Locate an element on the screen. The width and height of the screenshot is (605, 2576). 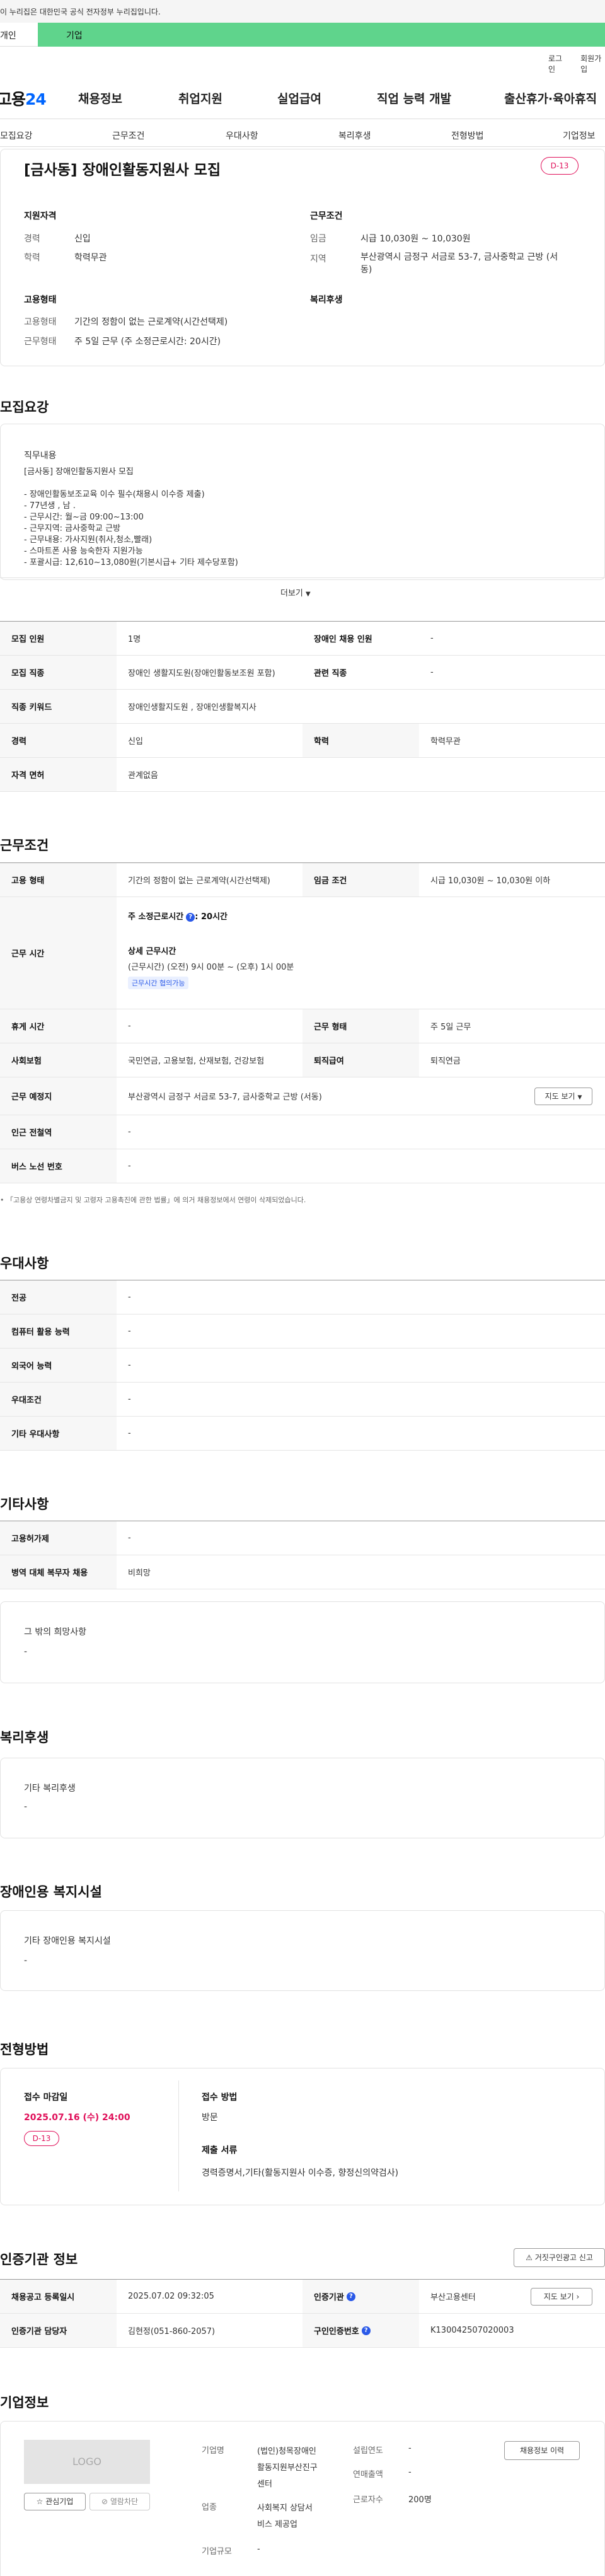
row-label: 사회보험 is located at coordinates (58, 1060).